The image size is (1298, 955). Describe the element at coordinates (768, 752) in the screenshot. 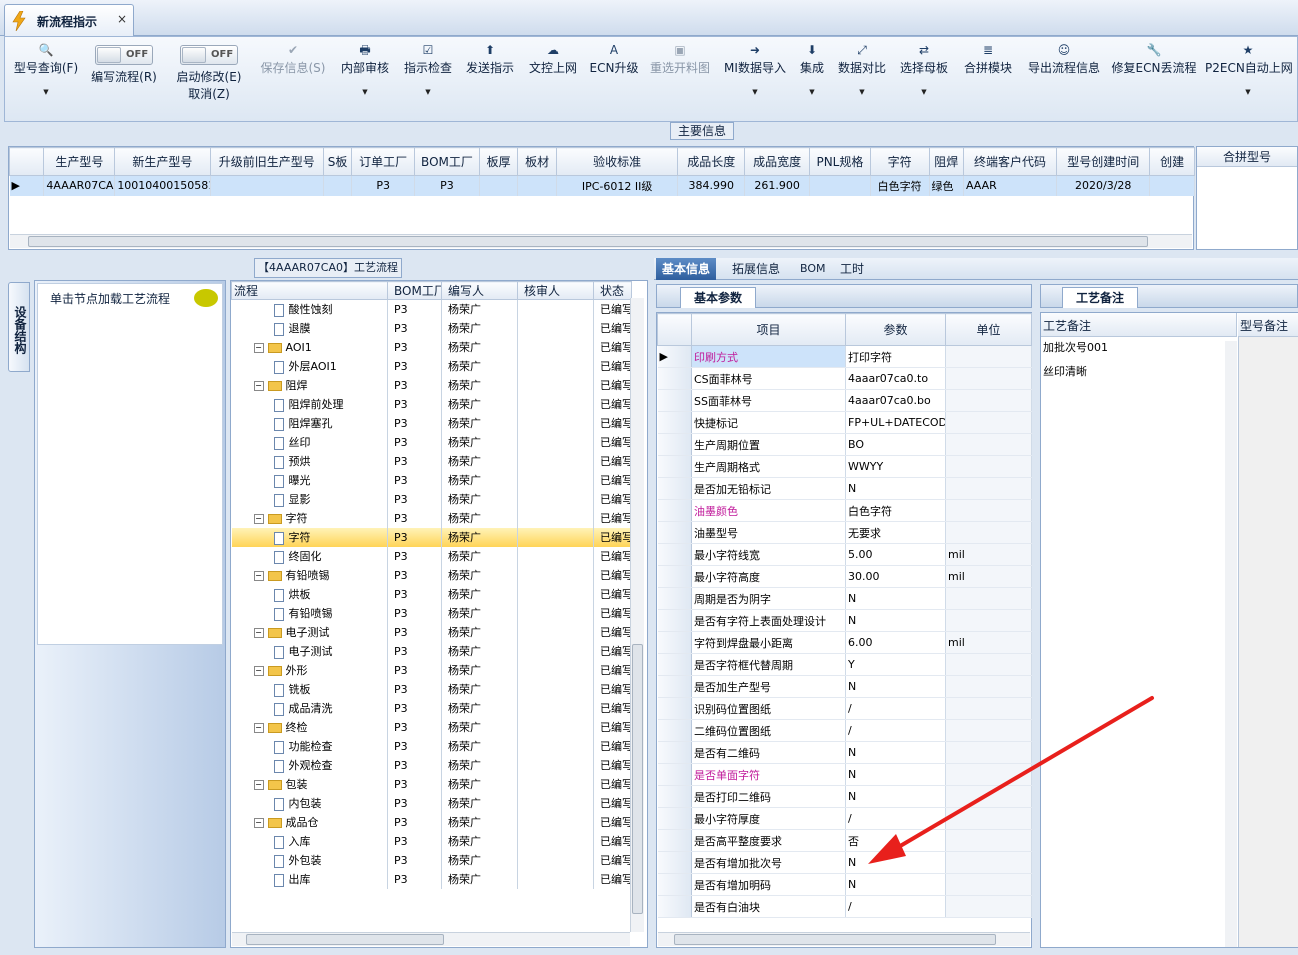

I see `param-item: 是否有二维码` at that location.